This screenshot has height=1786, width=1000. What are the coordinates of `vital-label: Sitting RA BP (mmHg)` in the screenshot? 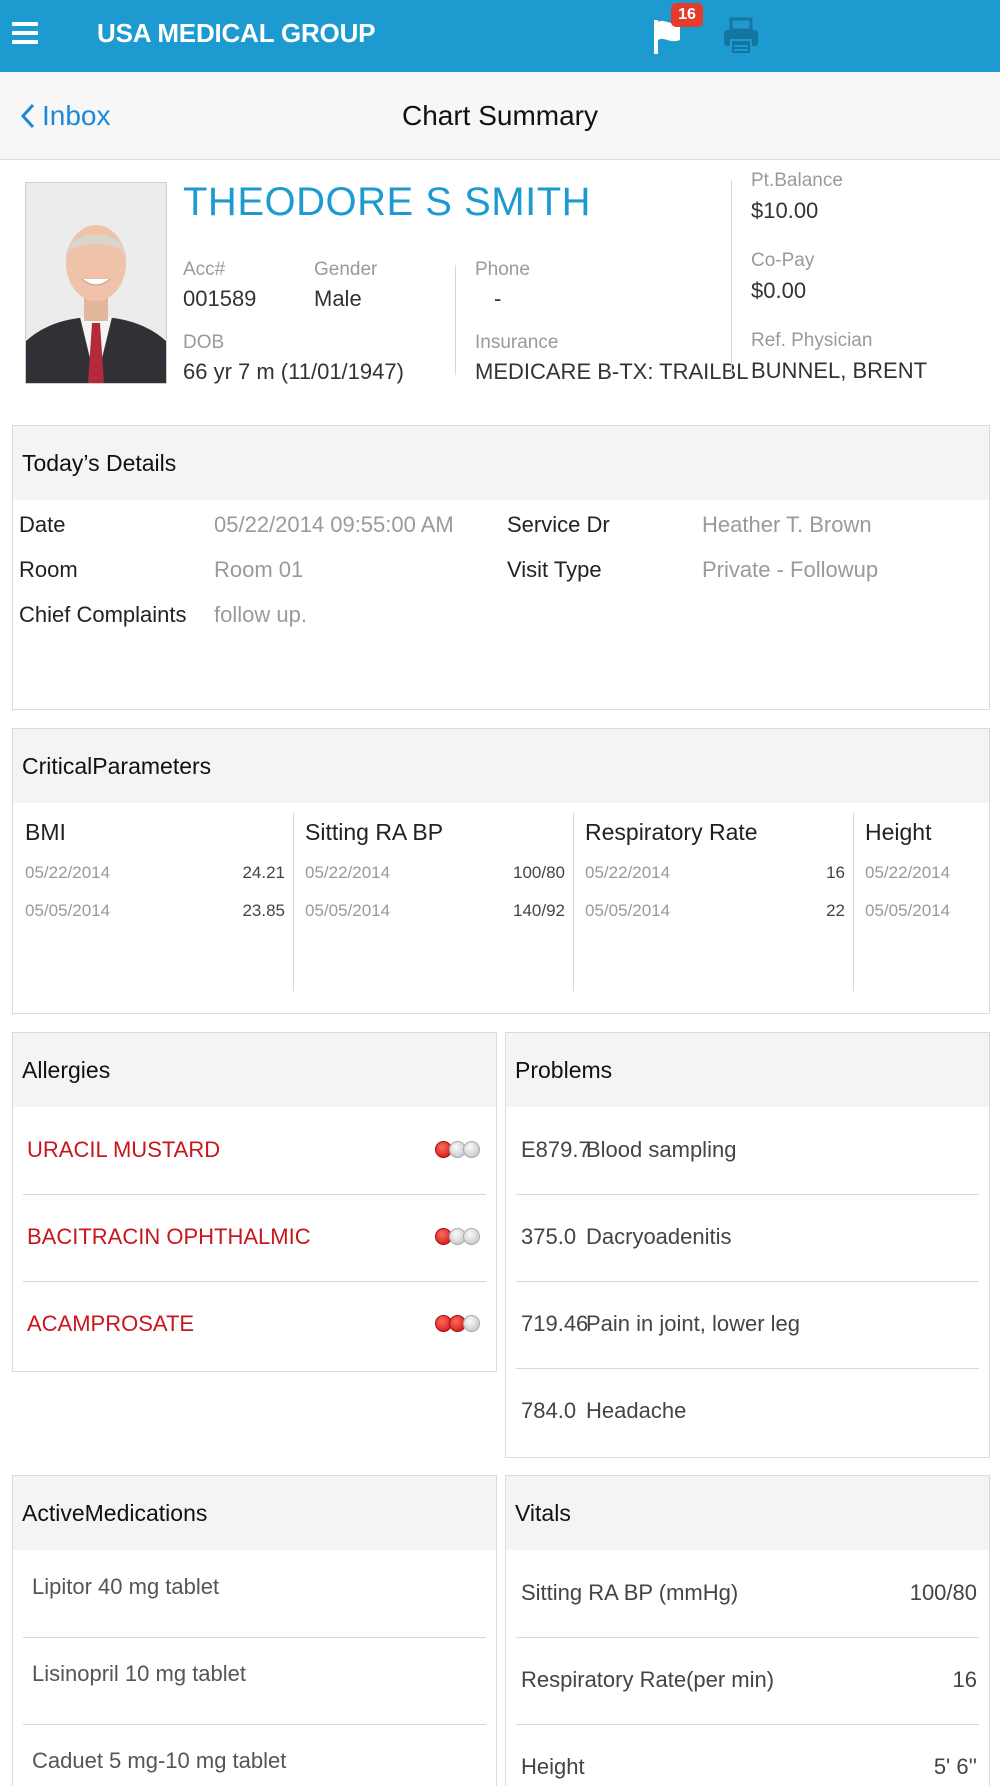 It's located at (630, 1592).